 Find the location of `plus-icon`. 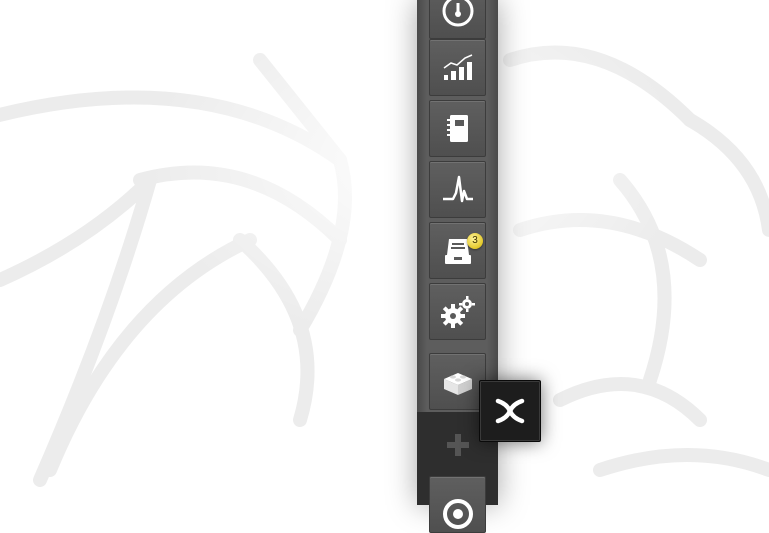

plus-icon is located at coordinates (457, 445).